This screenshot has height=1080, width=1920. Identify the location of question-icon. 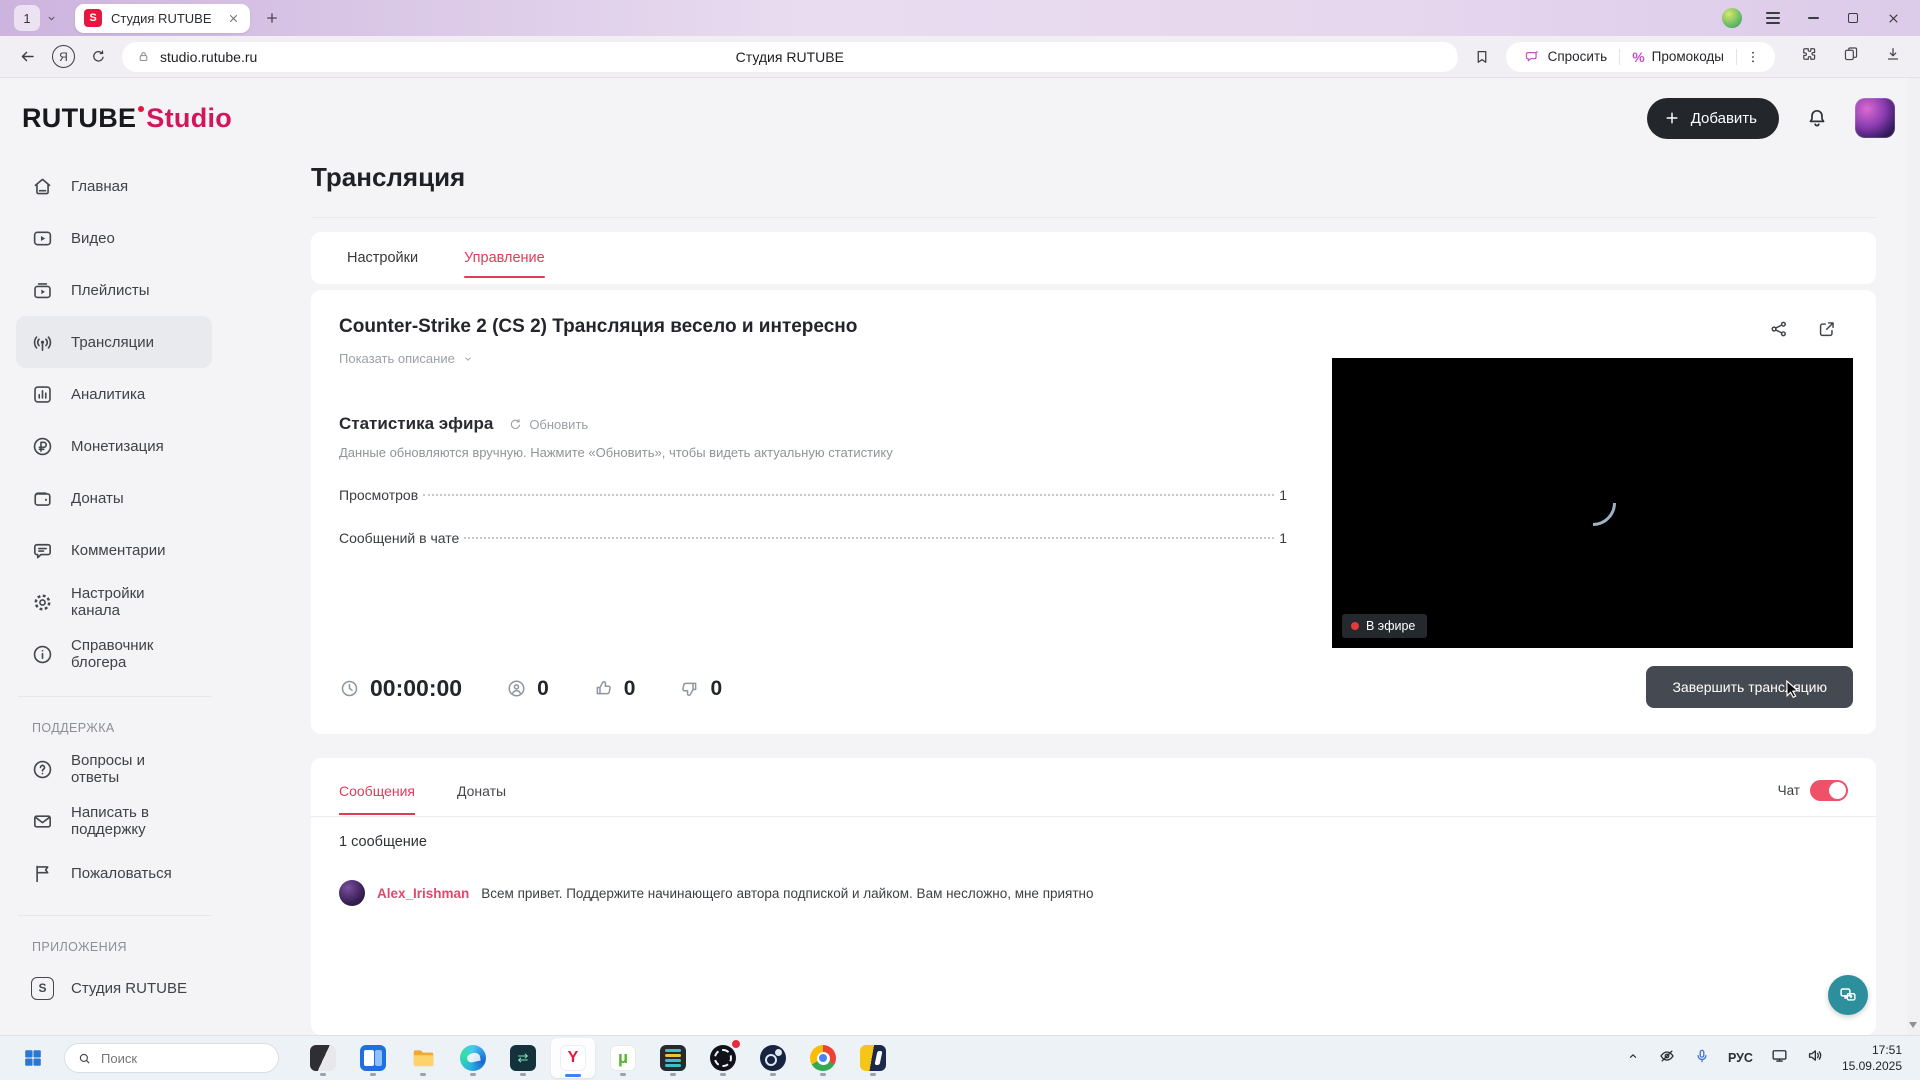
(42, 769).